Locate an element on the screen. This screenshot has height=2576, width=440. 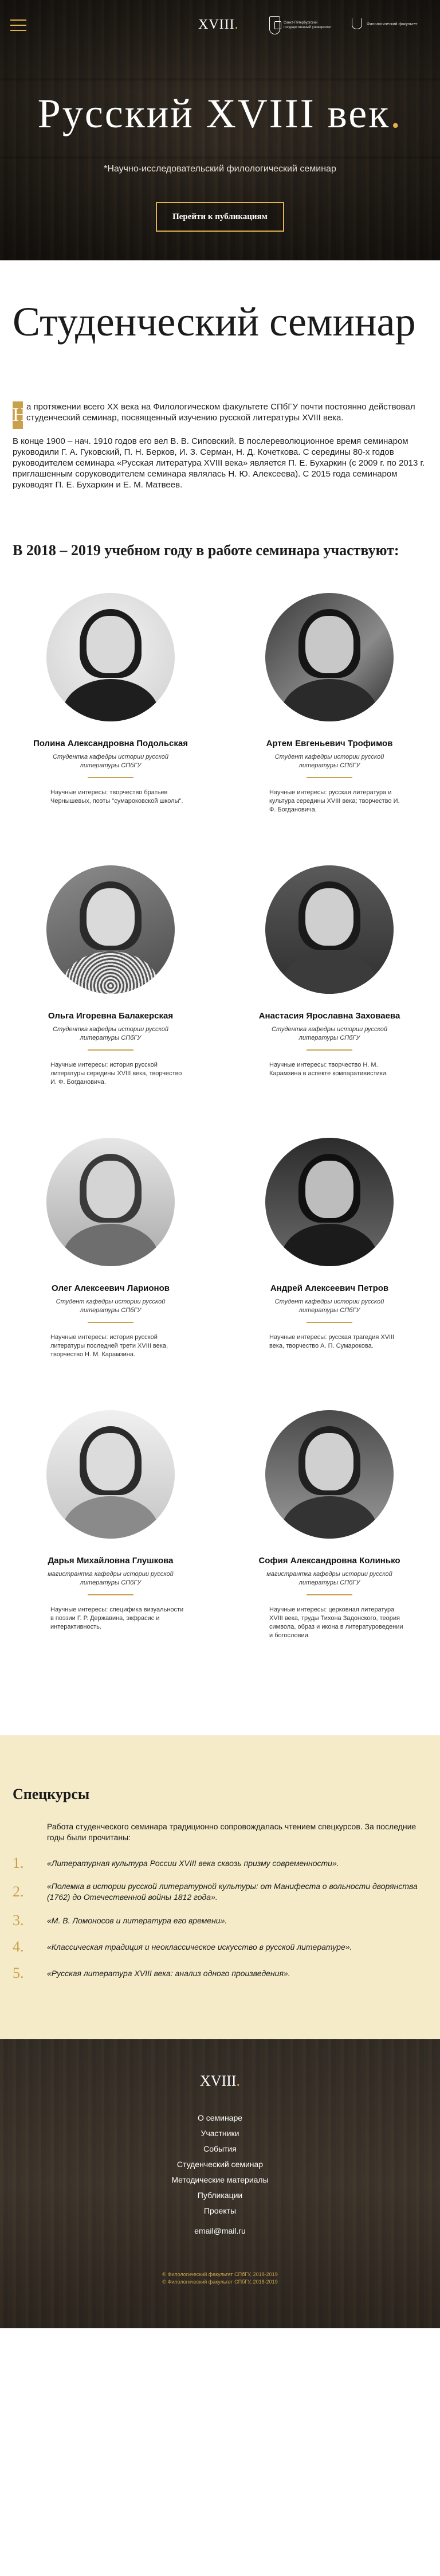
menu-icon is located at coordinates (18, 25).